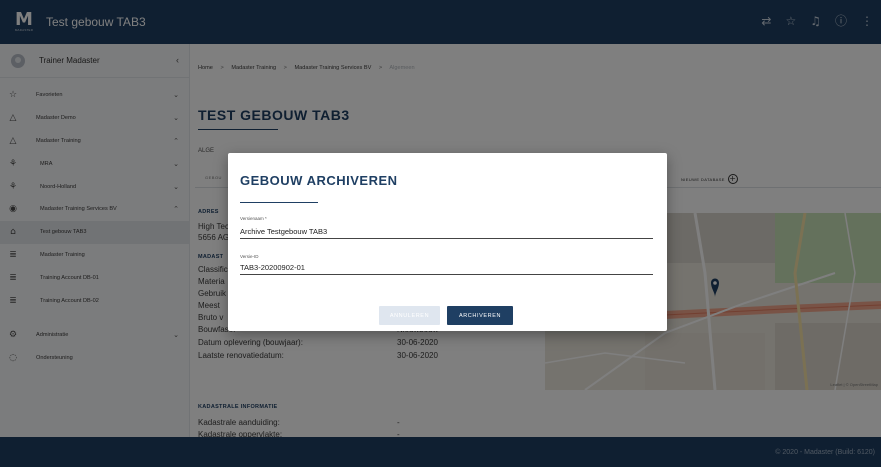 The width and height of the screenshot is (881, 467). I want to click on version-id-input, so click(446, 268).